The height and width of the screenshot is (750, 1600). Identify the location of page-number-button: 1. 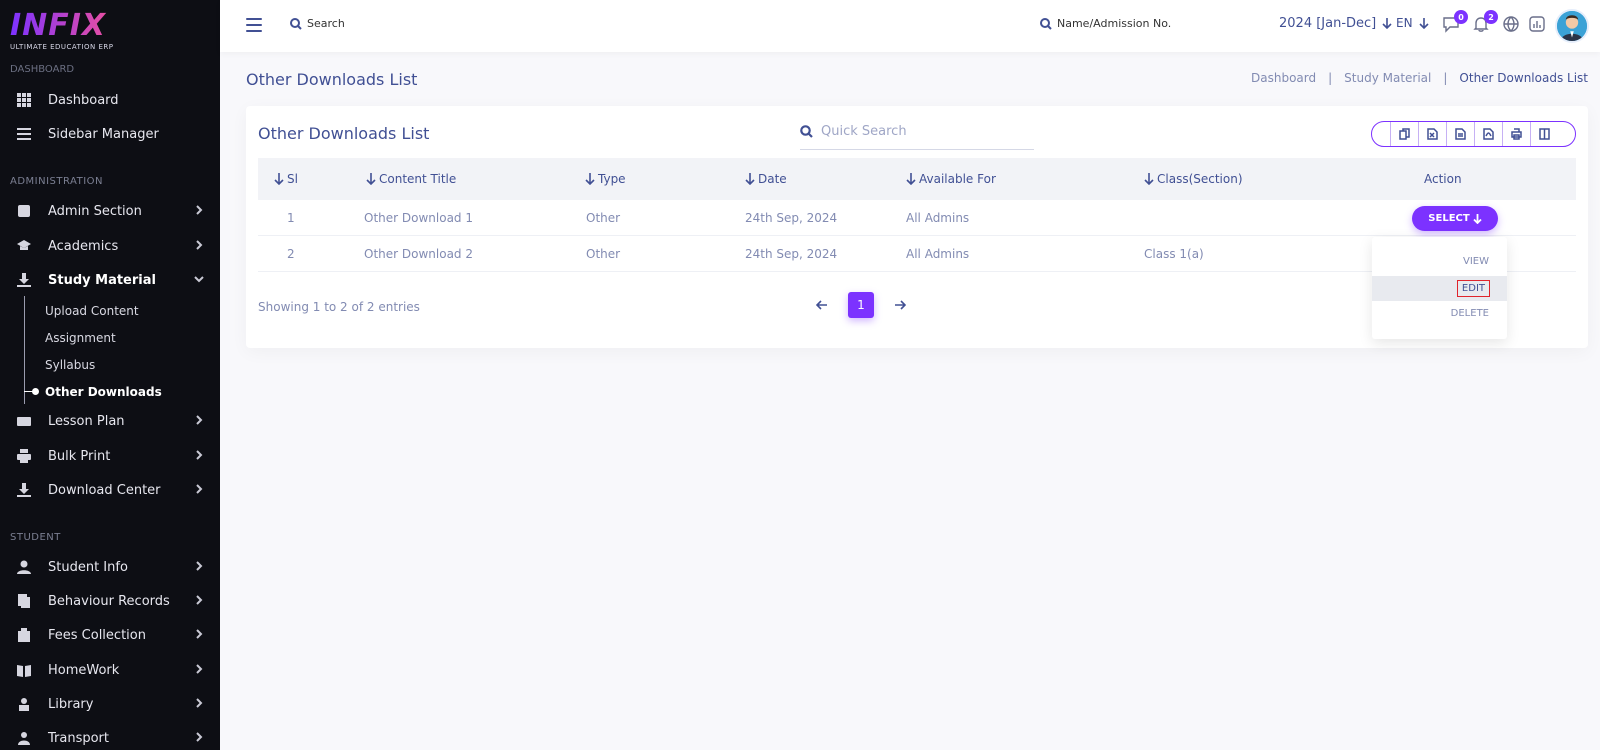
(861, 305).